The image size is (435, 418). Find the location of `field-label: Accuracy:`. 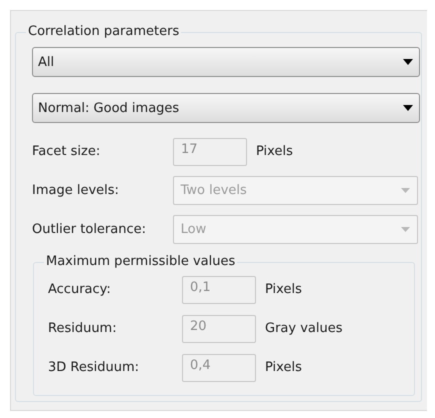

field-label: Accuracy: is located at coordinates (80, 289).